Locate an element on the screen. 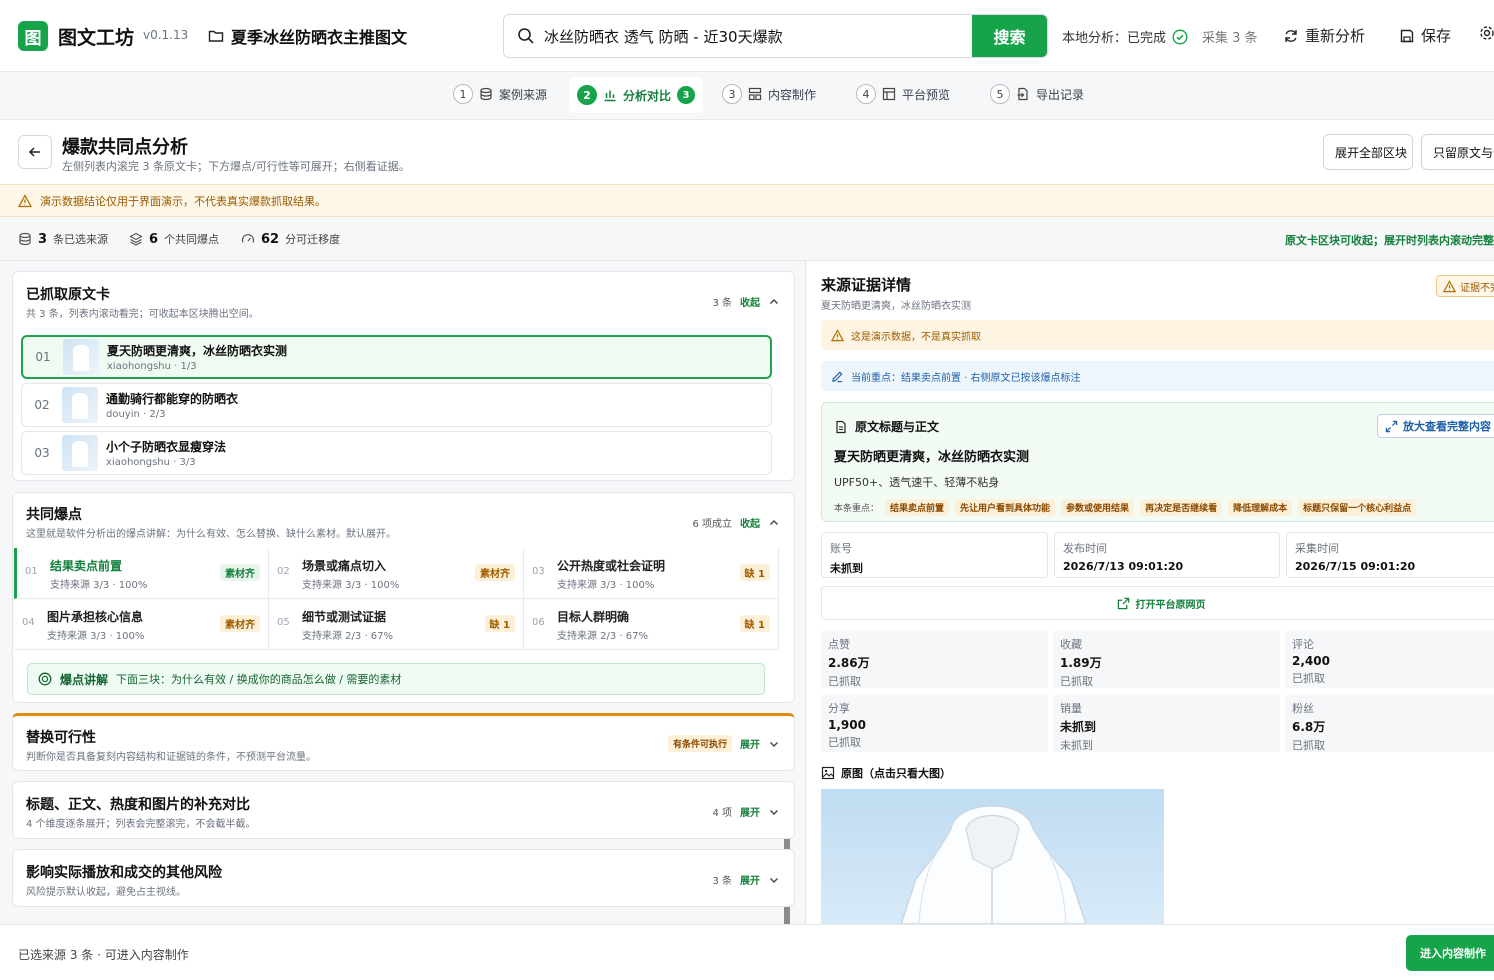  open-link-label: 打开平台原网页 is located at coordinates (1170, 605).